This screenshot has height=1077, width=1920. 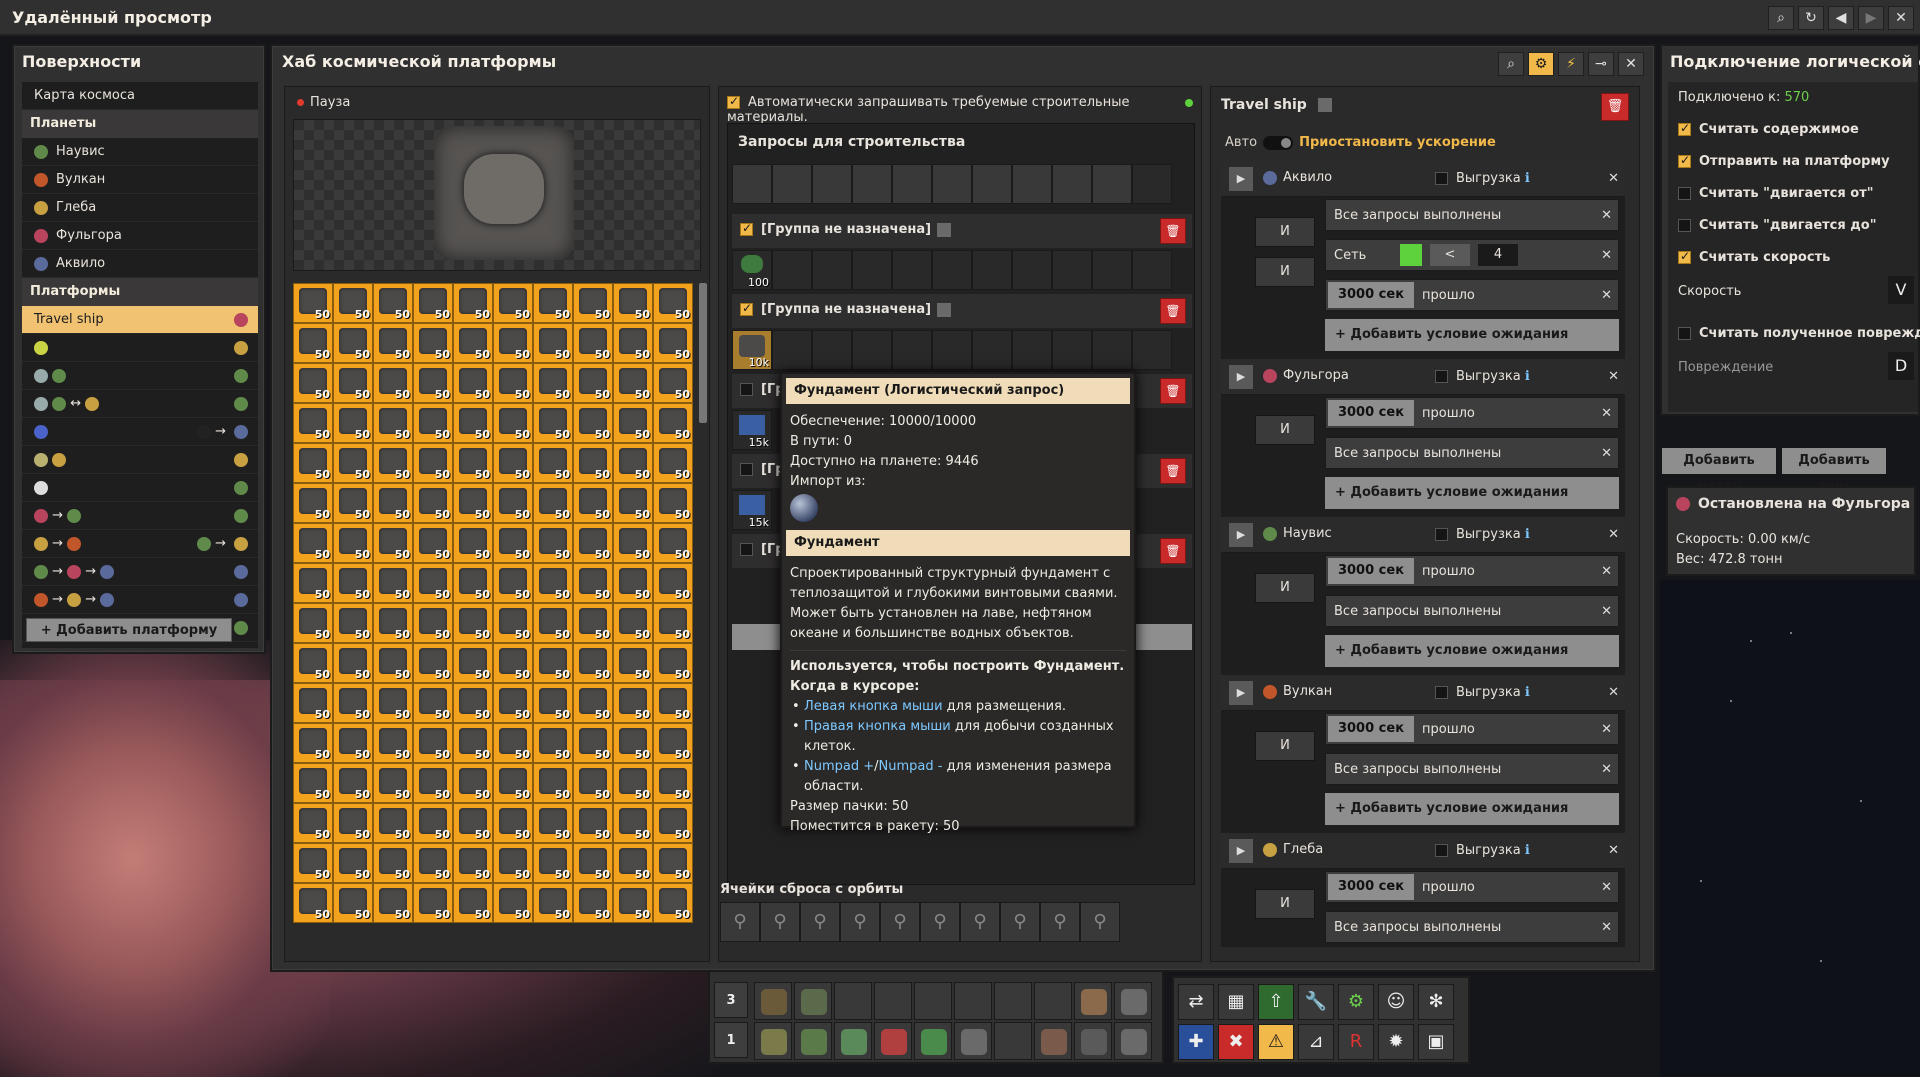 What do you see at coordinates (1901, 290) in the screenshot?
I see `speed-signal-button: V` at bounding box center [1901, 290].